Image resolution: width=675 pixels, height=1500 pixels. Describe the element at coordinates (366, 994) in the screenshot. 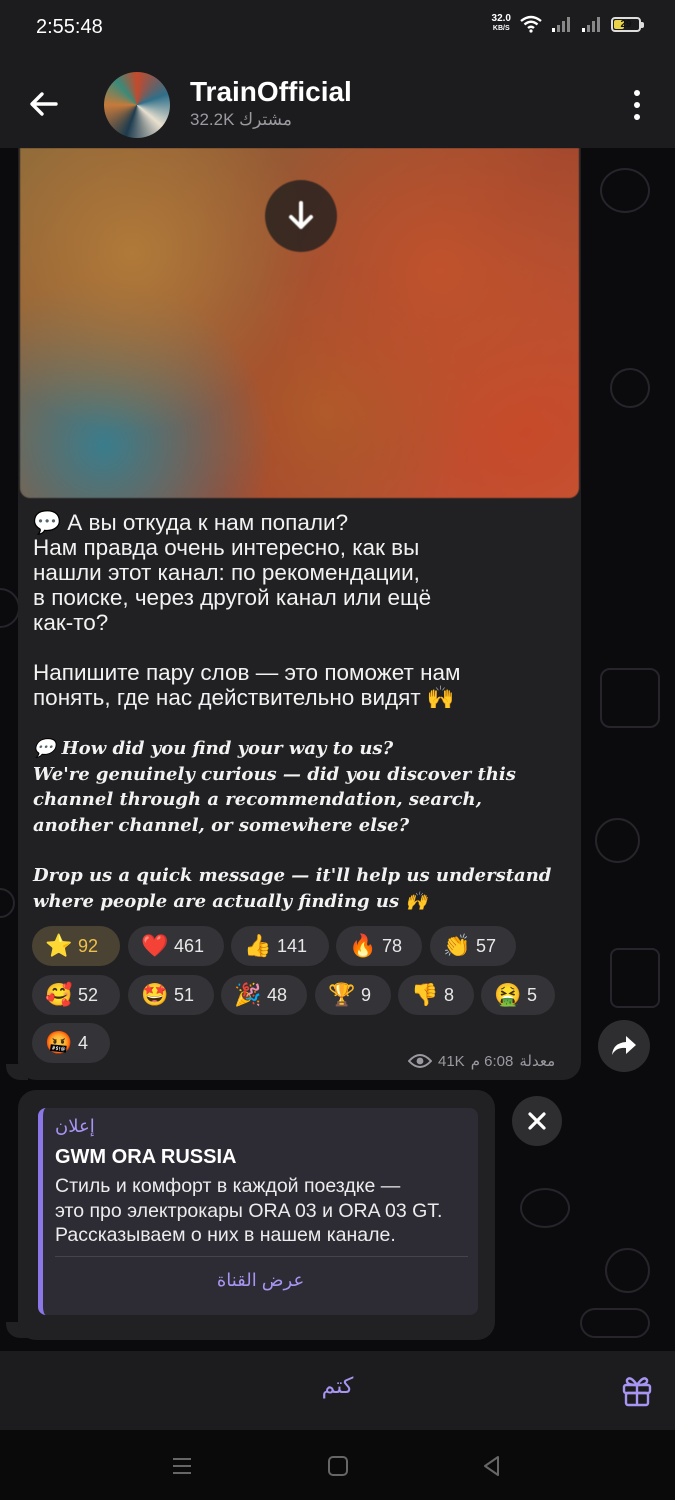

I see `reaction-count: 9` at that location.